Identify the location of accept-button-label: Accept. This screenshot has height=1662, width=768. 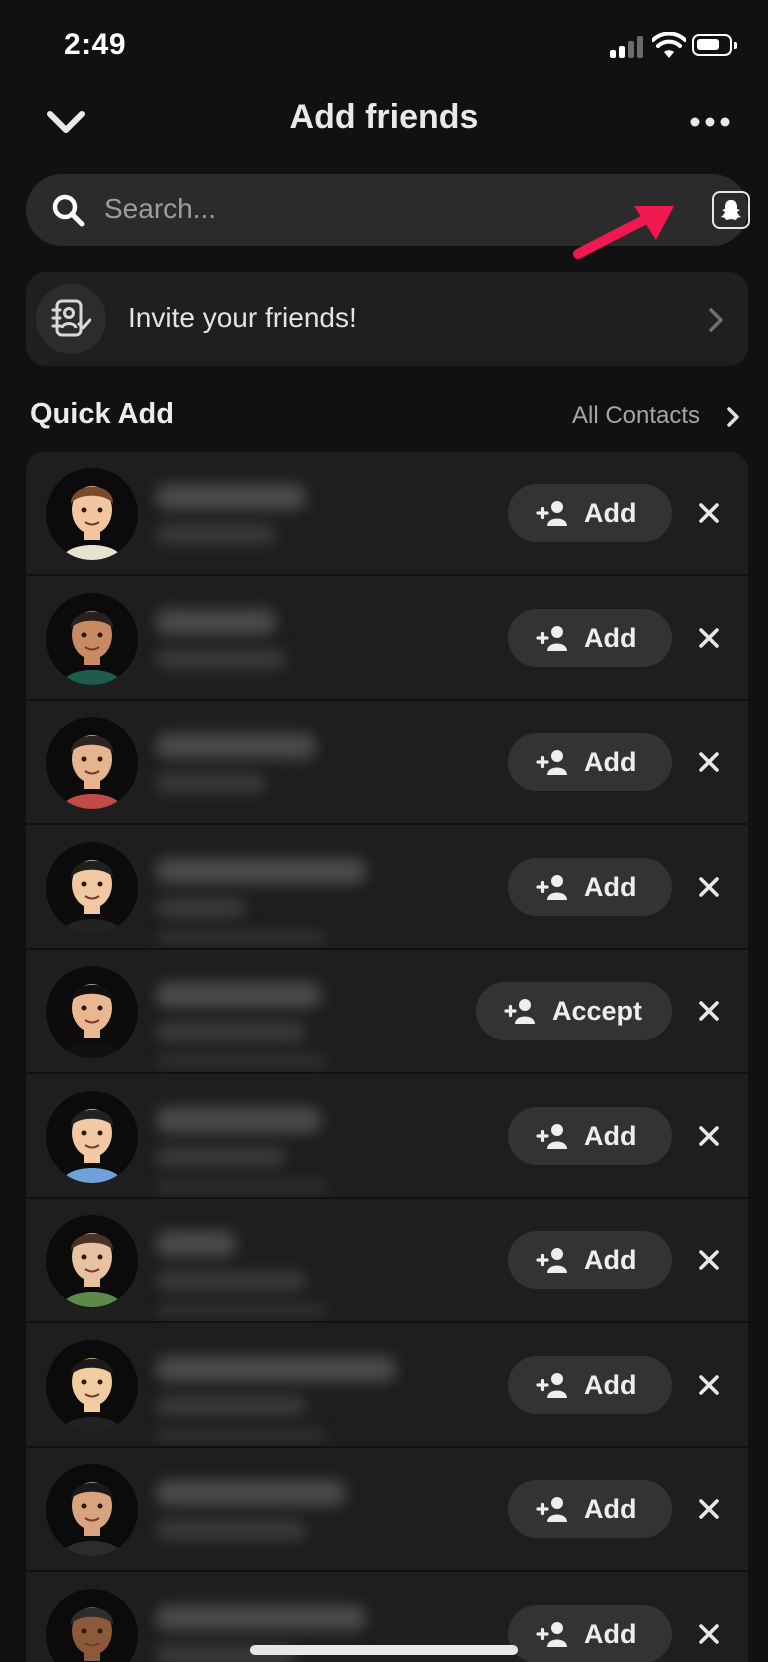
(597, 1011).